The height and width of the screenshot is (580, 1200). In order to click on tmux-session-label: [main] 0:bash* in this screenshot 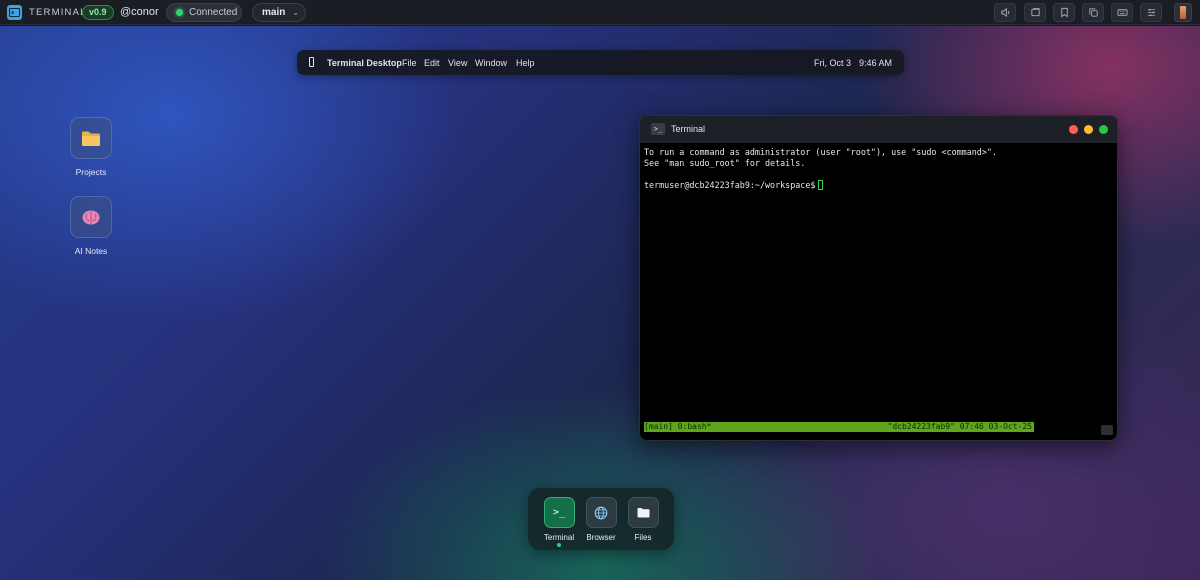, I will do `click(678, 426)`.